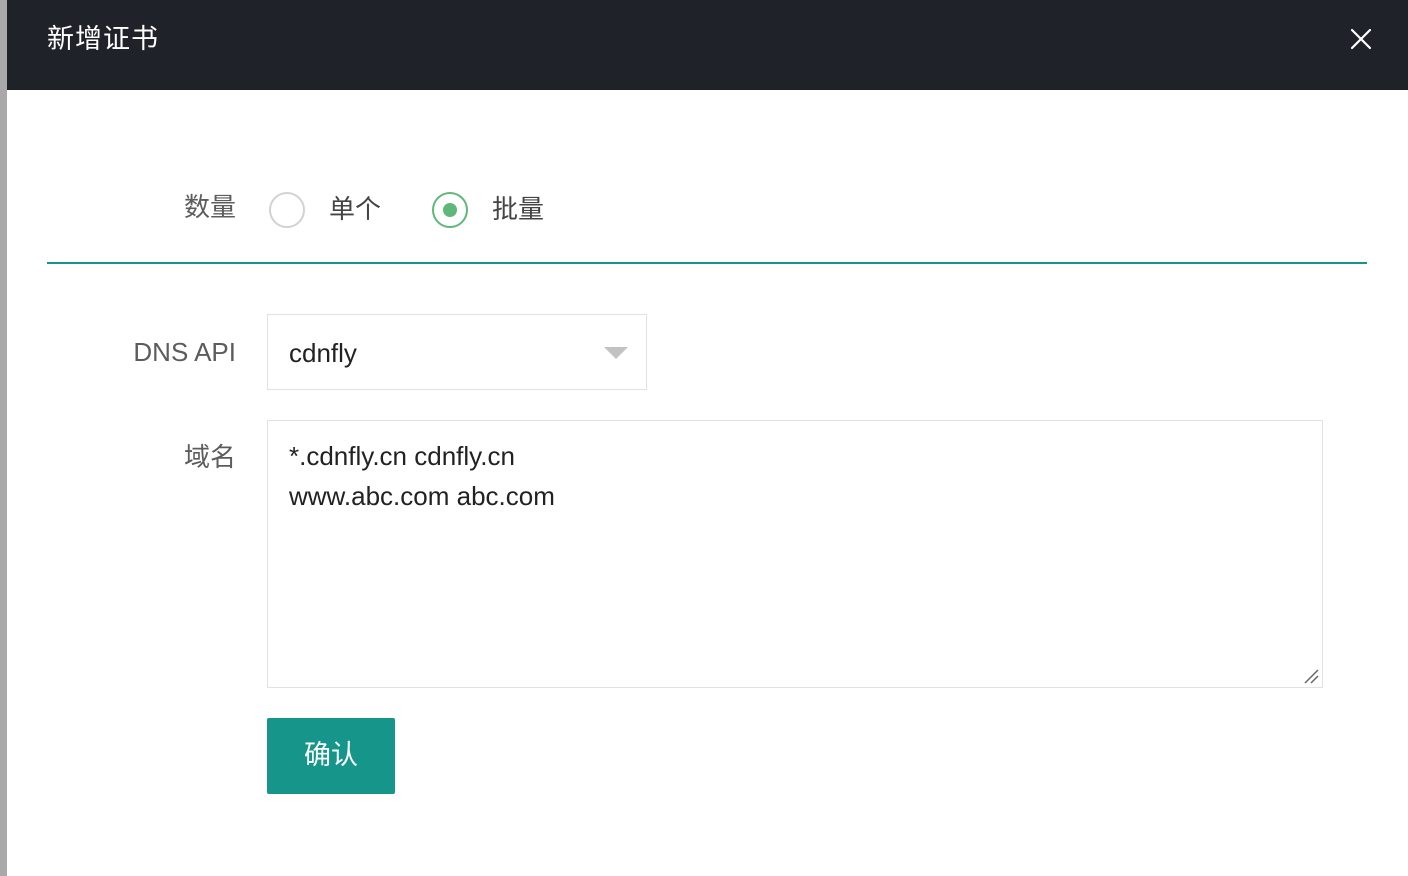  I want to click on close-button, so click(1361, 39).